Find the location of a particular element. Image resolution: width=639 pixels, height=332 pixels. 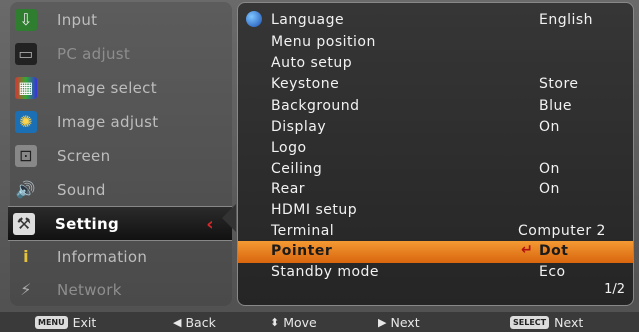

setting-row-terminal: Terminal Computer 2 is located at coordinates (435, 232).